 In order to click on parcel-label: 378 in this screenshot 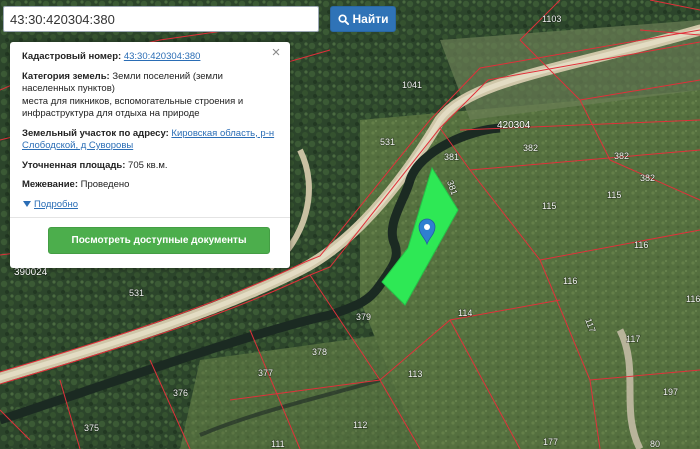, I will do `click(319, 352)`.